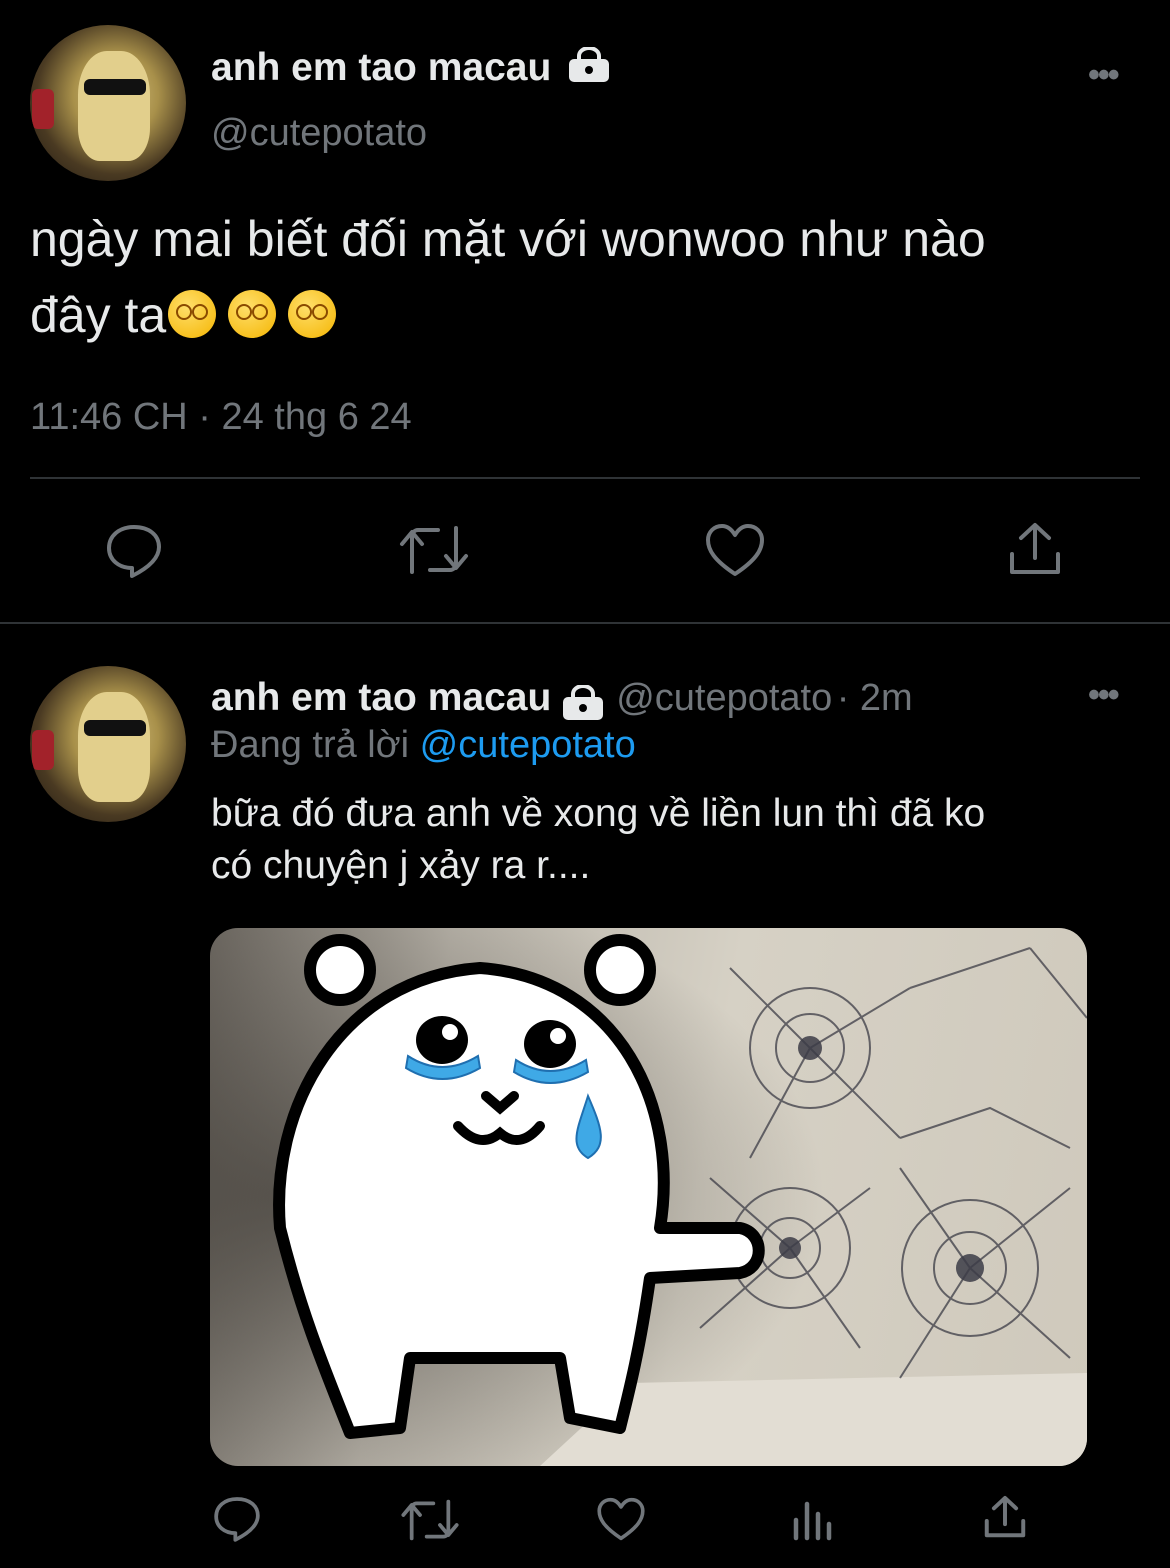  I want to click on section-divider, so click(585, 623).